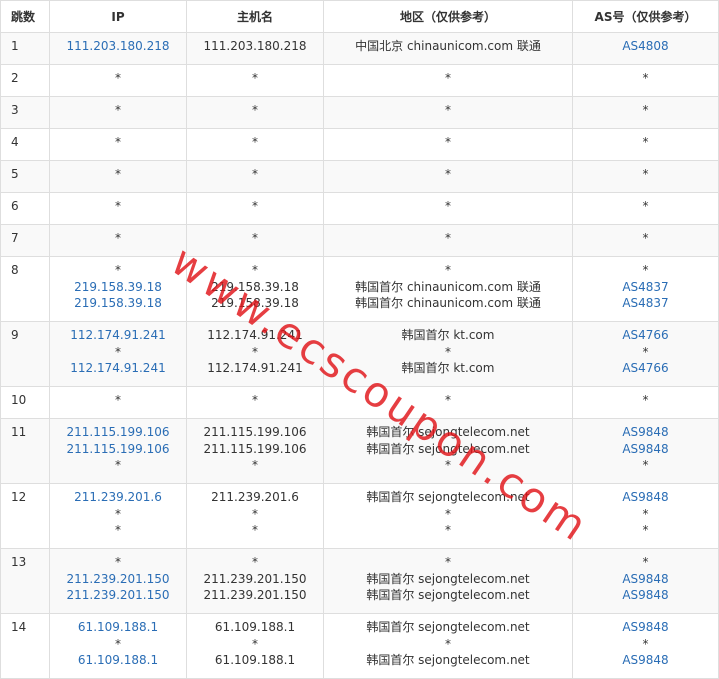  Describe the element at coordinates (448, 16) in the screenshot. I see `header-region: 地区（仅供参考）` at that location.